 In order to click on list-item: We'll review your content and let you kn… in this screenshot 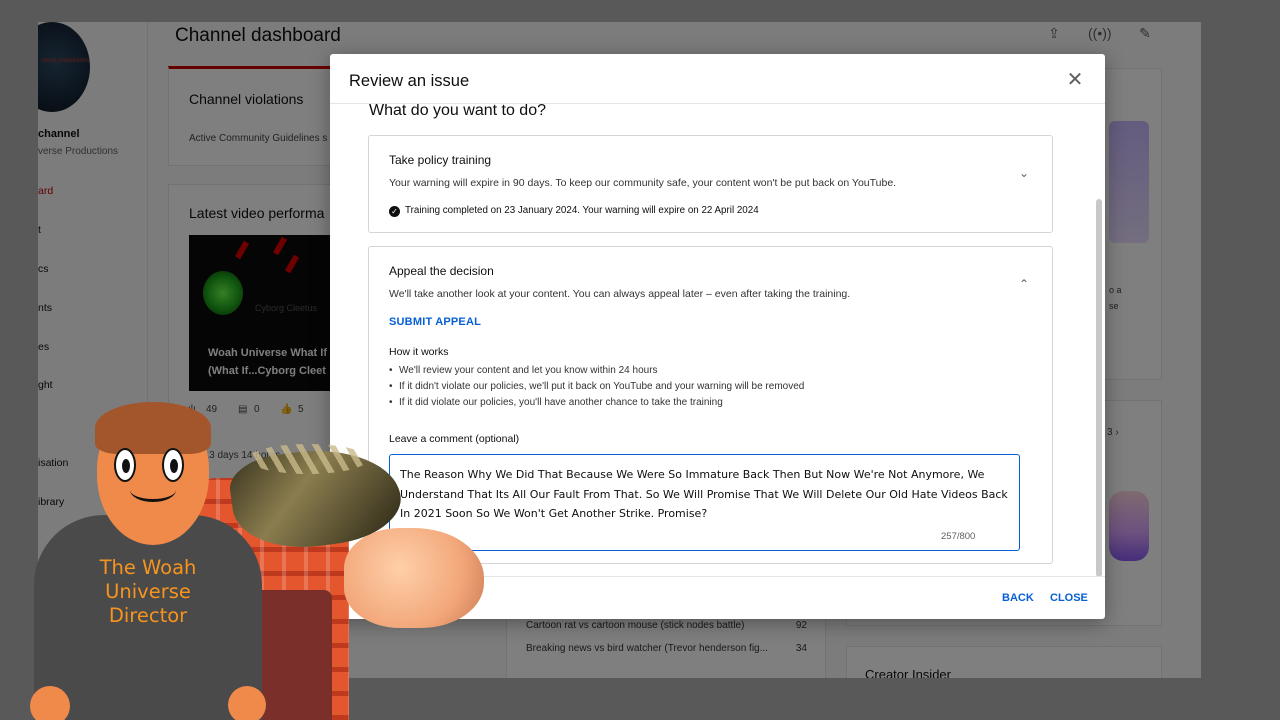, I will do `click(523, 370)`.